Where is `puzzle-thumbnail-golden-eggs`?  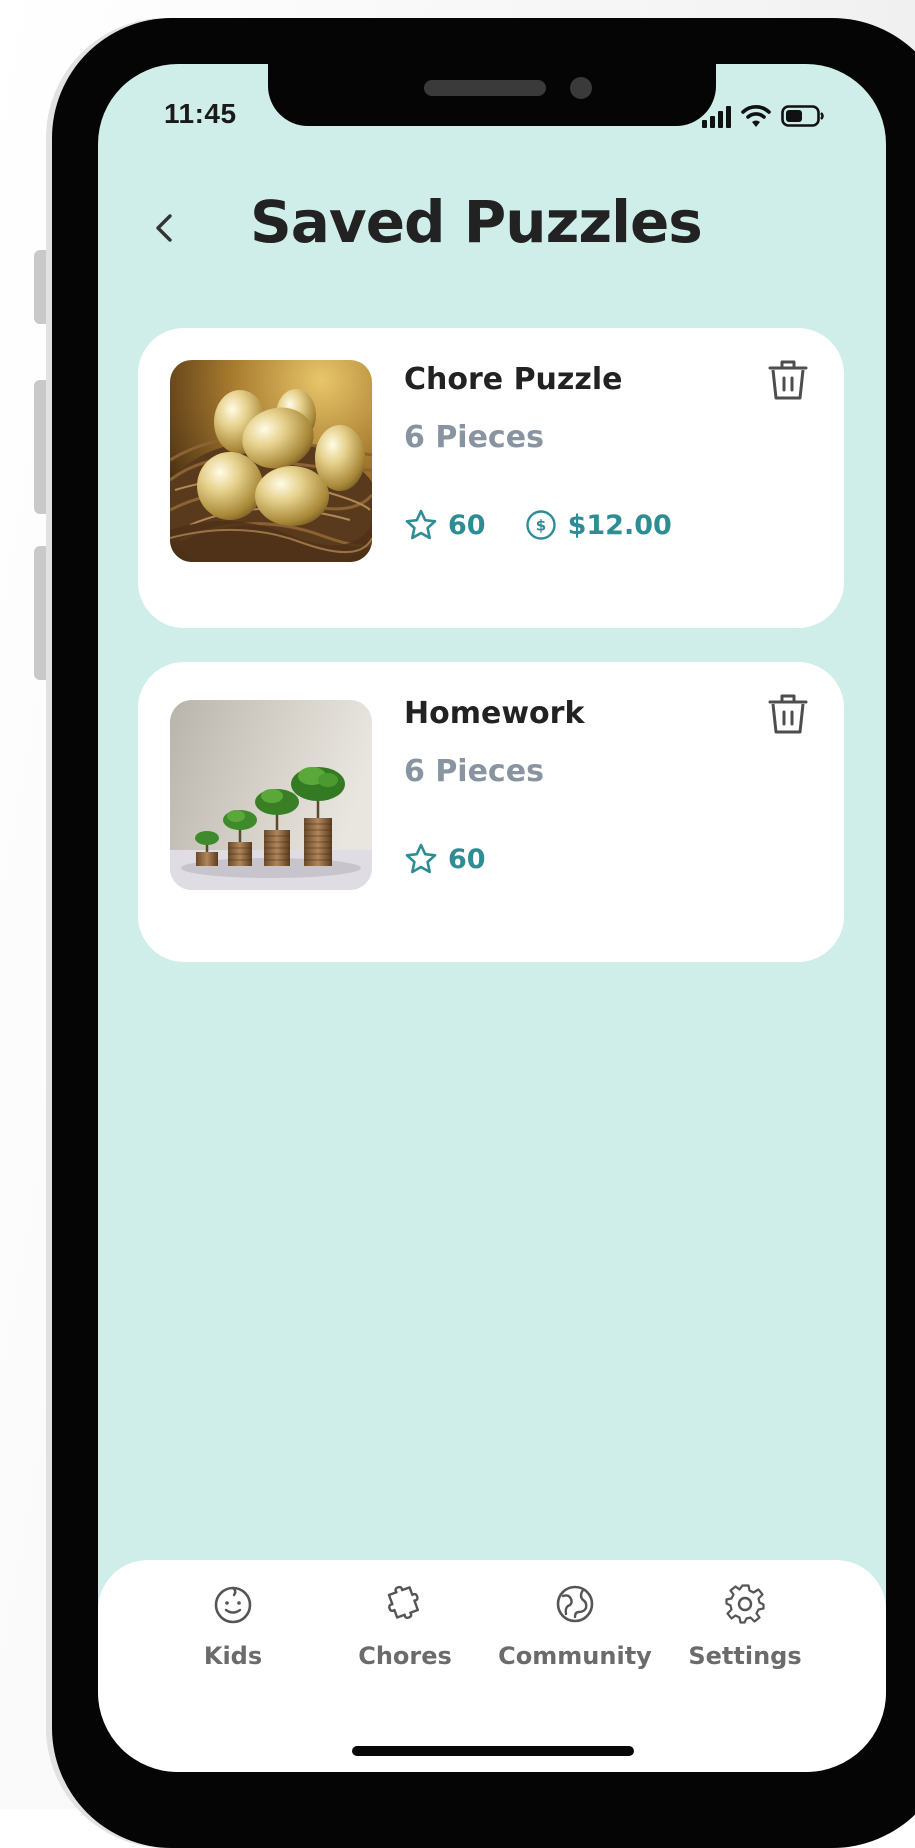 puzzle-thumbnail-golden-eggs is located at coordinates (271, 461).